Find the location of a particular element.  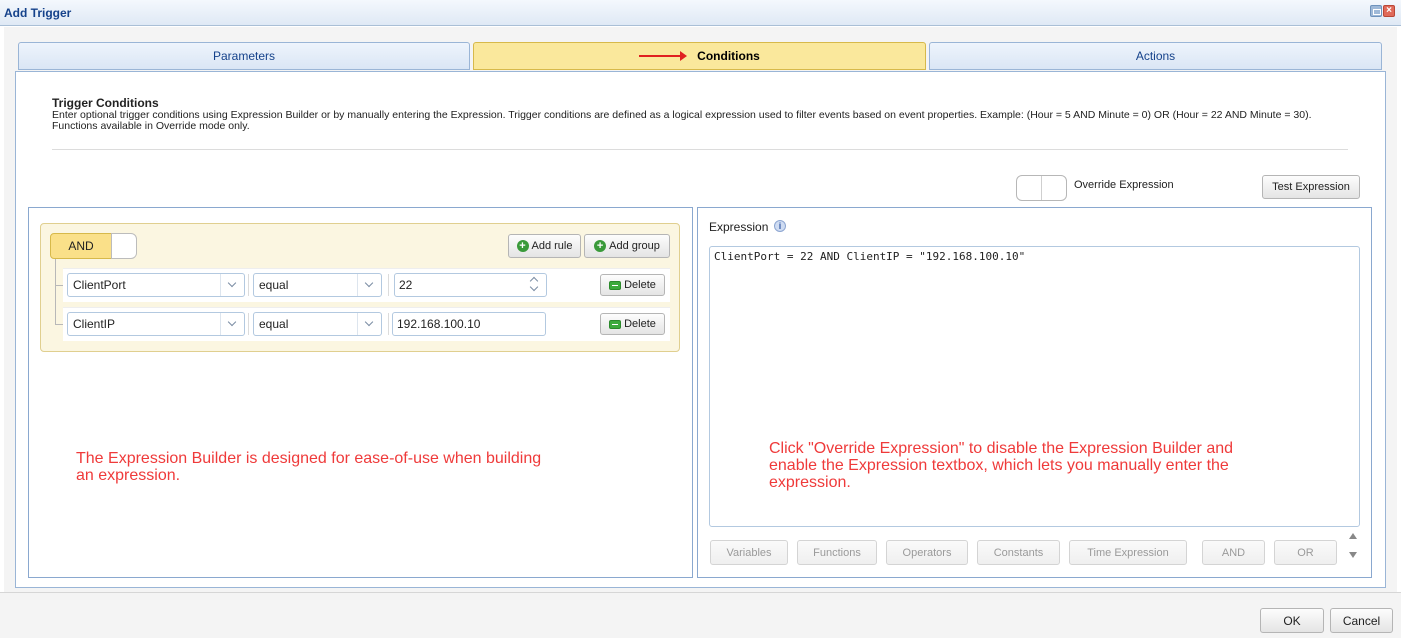

toggle-knob is located at coordinates (1029, 188).